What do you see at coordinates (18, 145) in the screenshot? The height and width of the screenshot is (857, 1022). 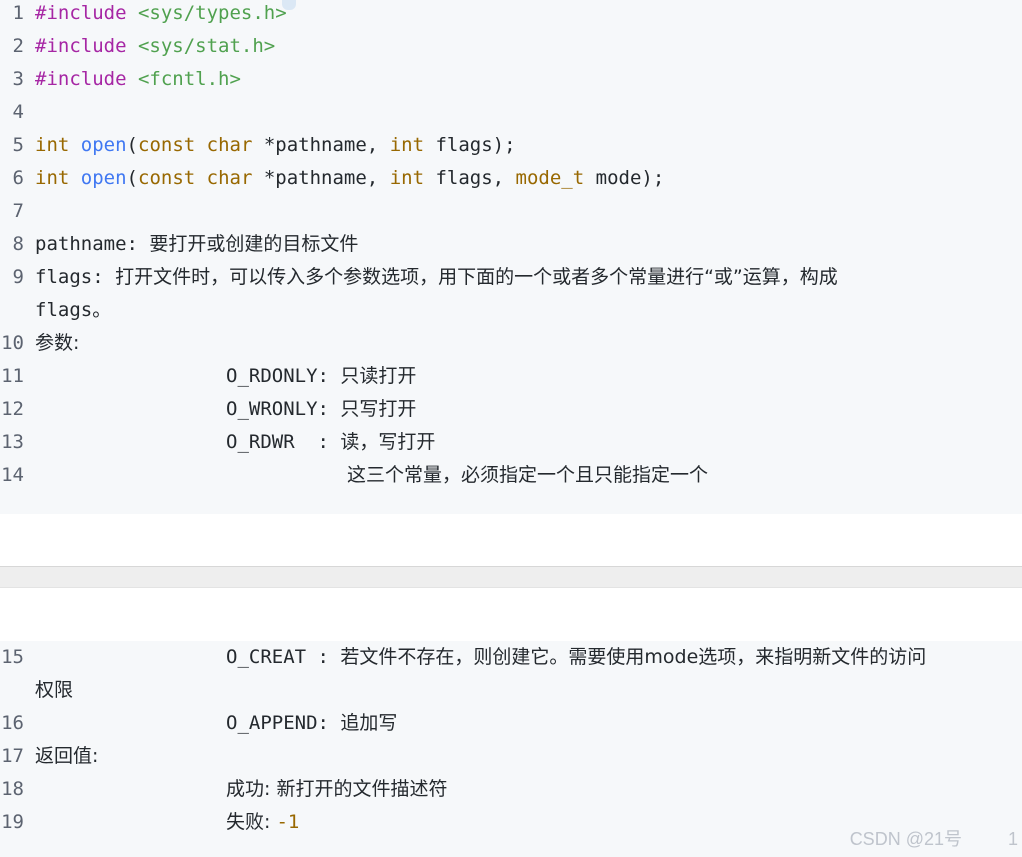 I see `line-number: 5` at bounding box center [18, 145].